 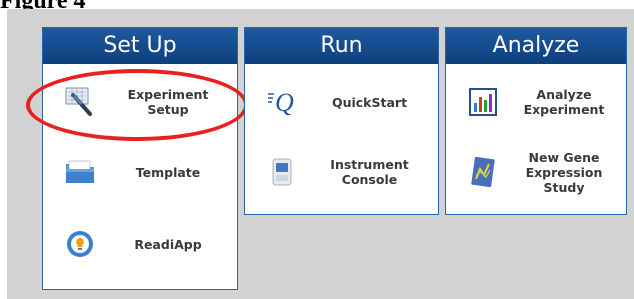 I want to click on new-gene-expression-study-button: New Gene Expression Study, so click(x=536, y=172).